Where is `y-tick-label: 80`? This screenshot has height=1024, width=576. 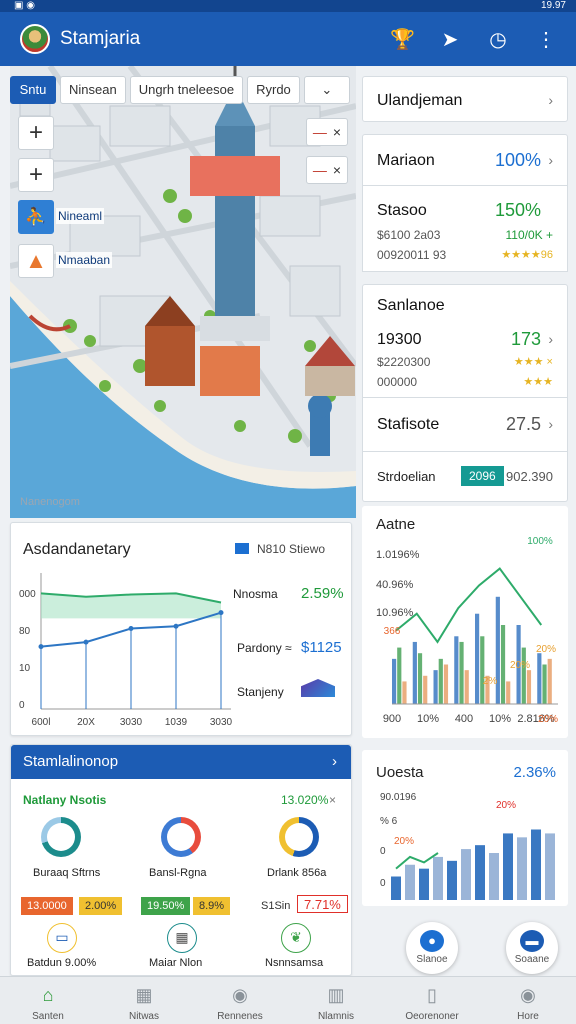 y-tick-label: 80 is located at coordinates (25, 631).